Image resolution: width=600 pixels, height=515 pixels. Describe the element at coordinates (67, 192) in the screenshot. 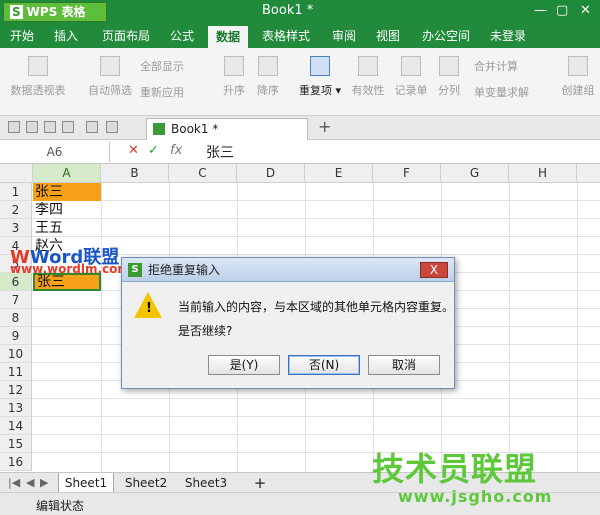

I see `cell-a1: 张三` at that location.